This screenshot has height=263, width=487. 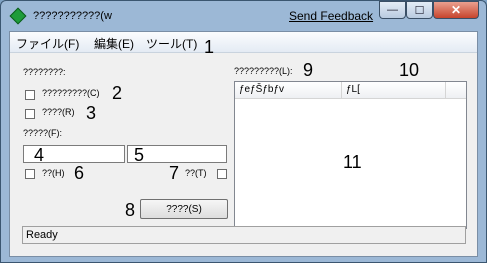 I want to click on annotation-11: 11, so click(x=352, y=162).